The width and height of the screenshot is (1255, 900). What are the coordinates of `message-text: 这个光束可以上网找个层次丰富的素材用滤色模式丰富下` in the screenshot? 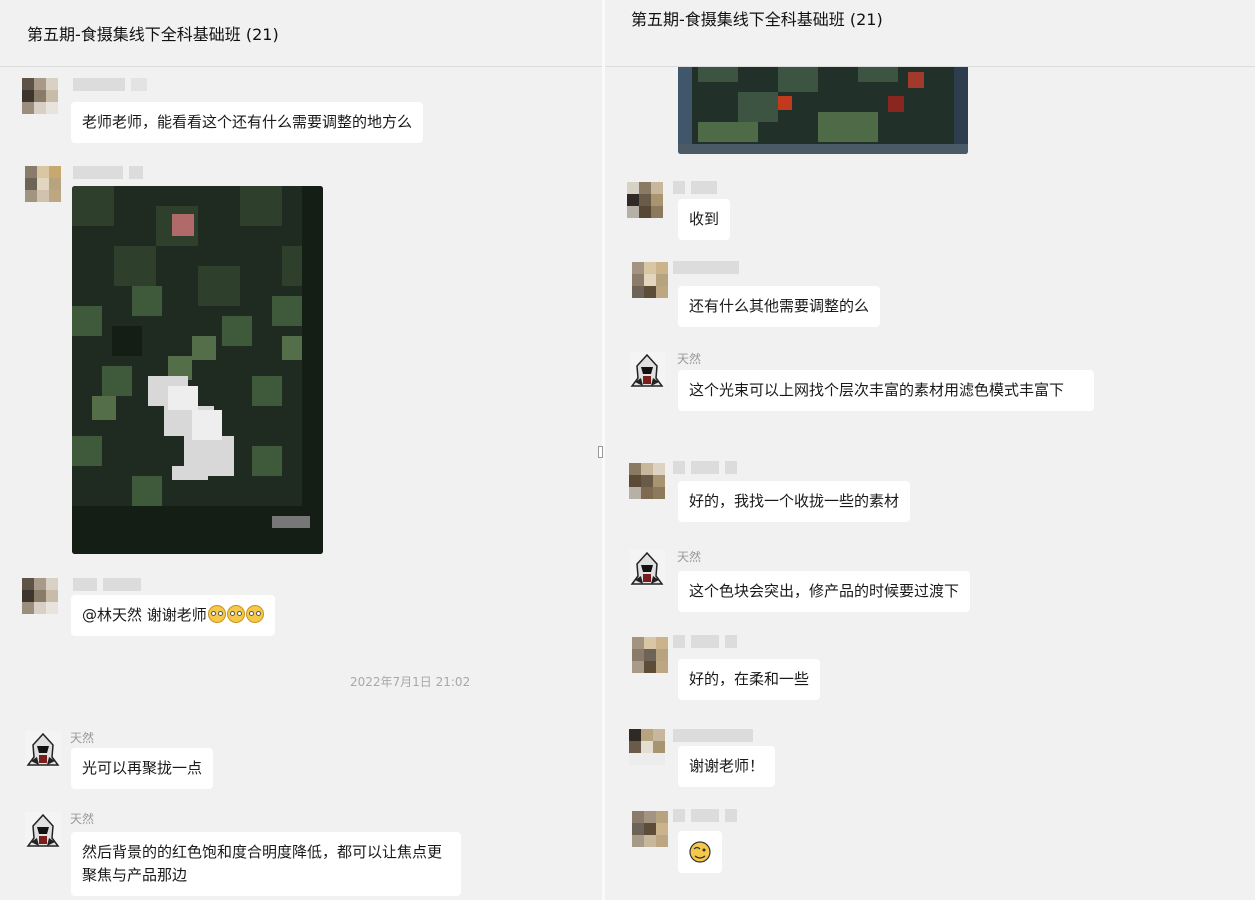 It's located at (877, 390).